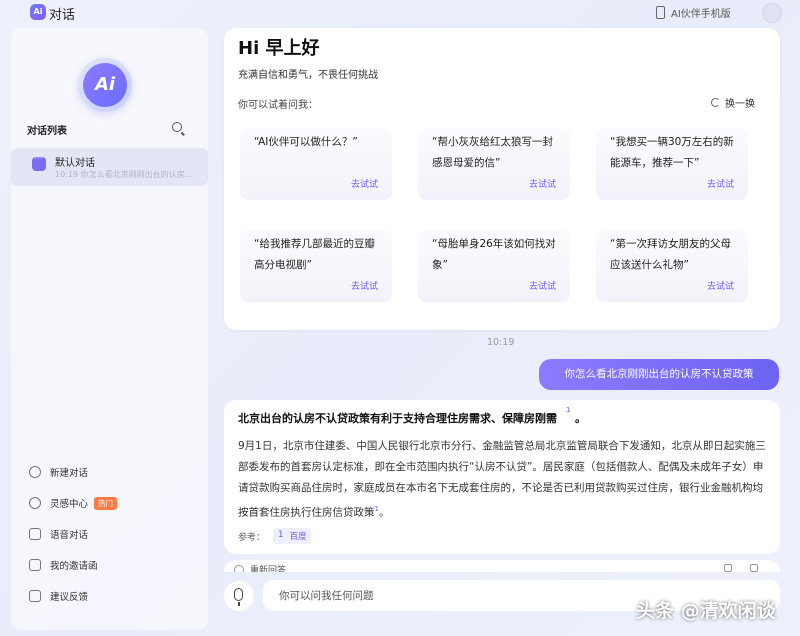  Describe the element at coordinates (706, 611) in the screenshot. I see `watermark: 头条 @清欢闲谈` at that location.